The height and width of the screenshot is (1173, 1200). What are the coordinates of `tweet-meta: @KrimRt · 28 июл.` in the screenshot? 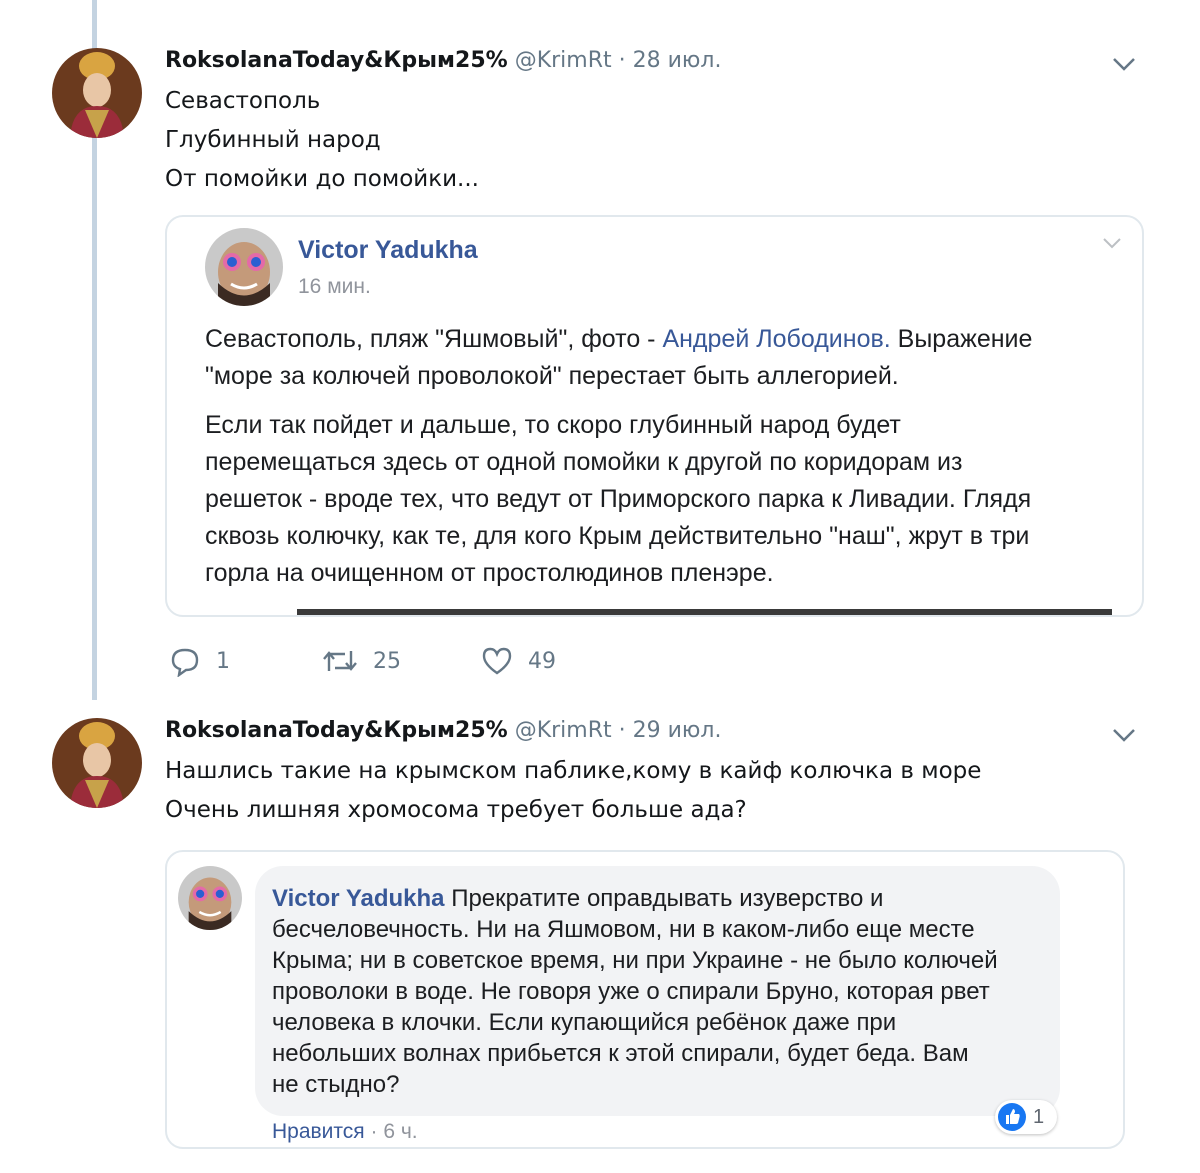 It's located at (618, 60).